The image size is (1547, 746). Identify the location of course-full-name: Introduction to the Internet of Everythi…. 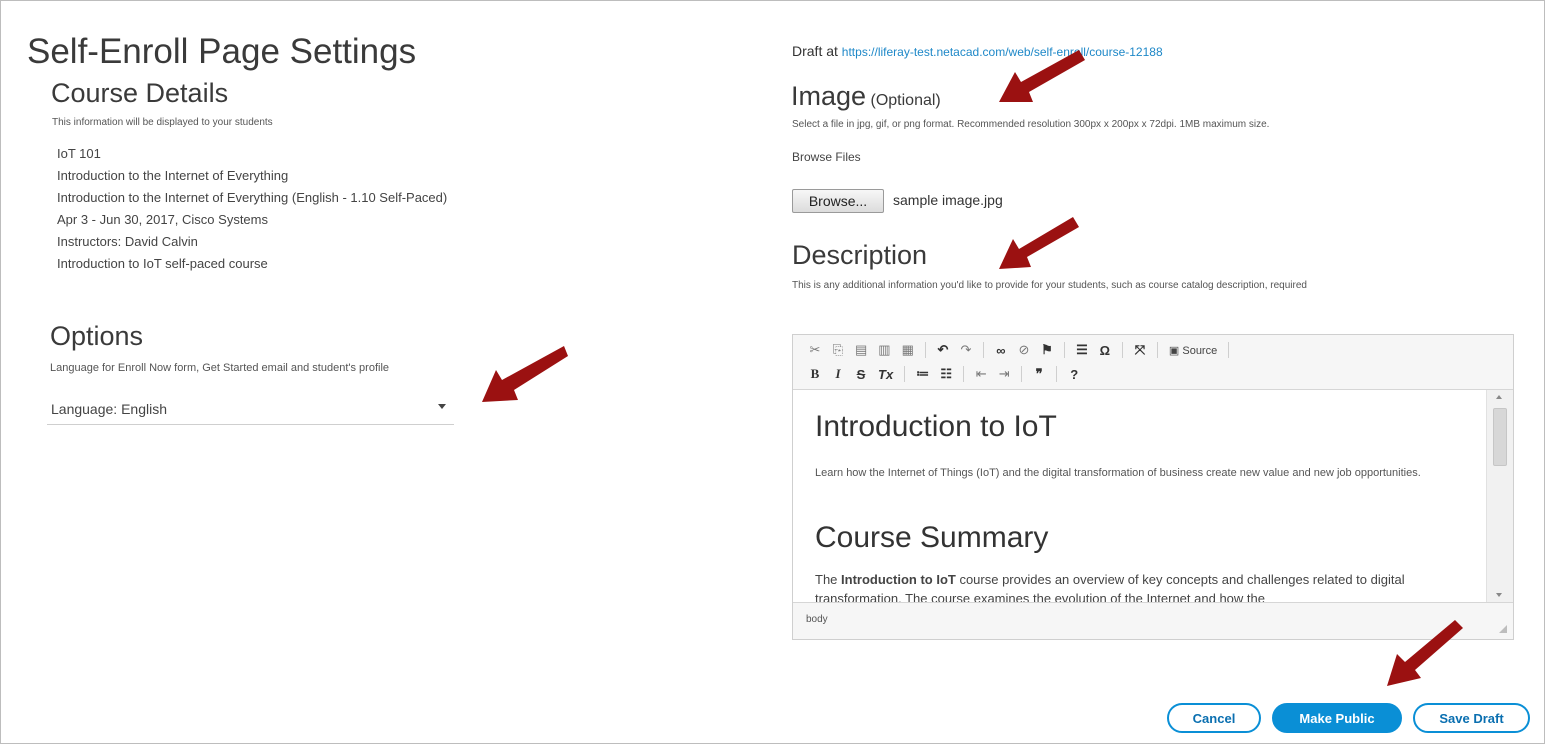
(252, 197).